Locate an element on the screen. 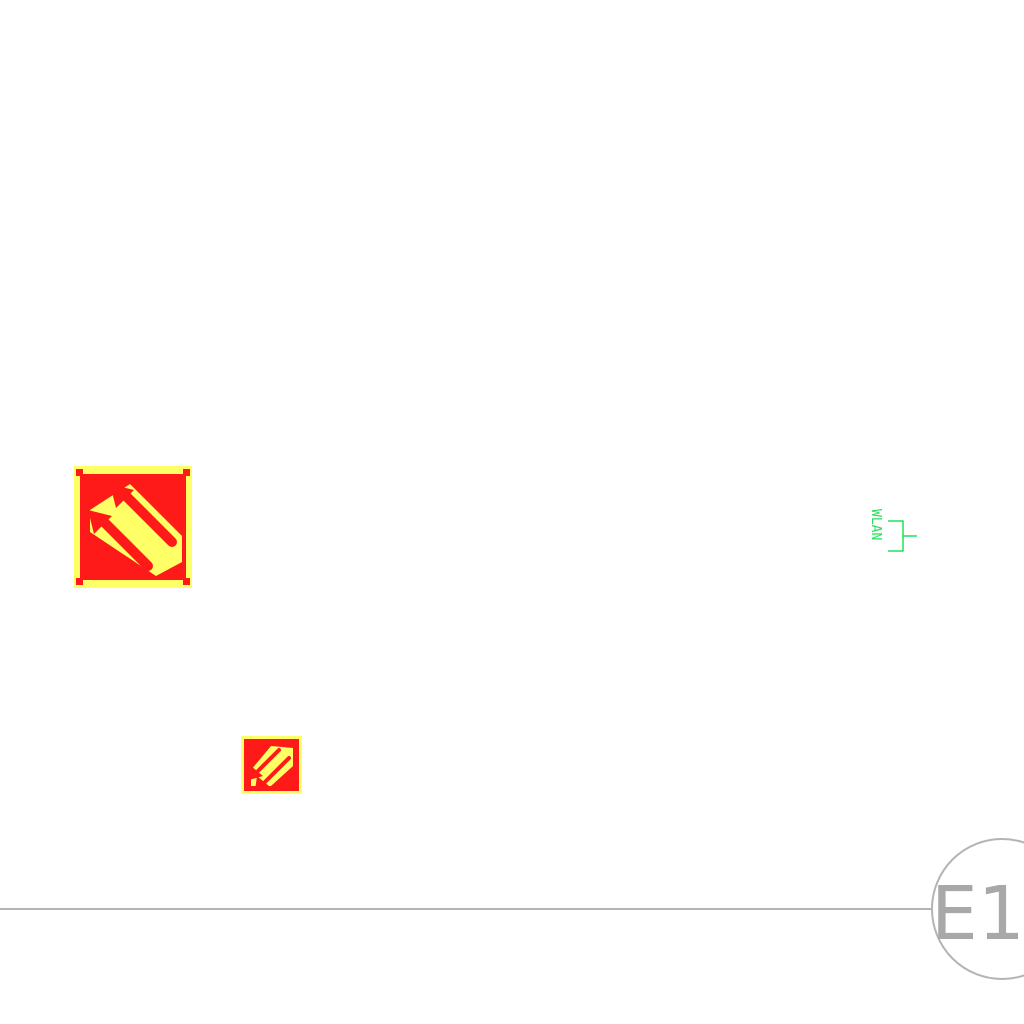 The height and width of the screenshot is (1024, 1024). fire-exit-sign-small is located at coordinates (271, 765).